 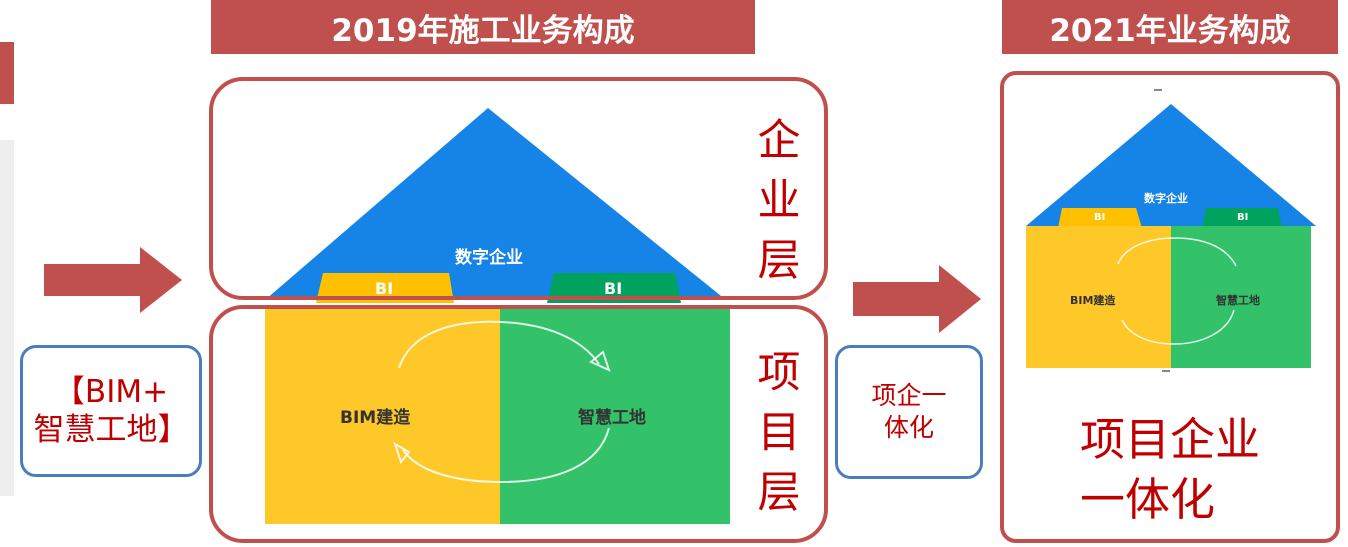 What do you see at coordinates (1243, 217) in the screenshot?
I see `bi-label-right-2021: BI` at bounding box center [1243, 217].